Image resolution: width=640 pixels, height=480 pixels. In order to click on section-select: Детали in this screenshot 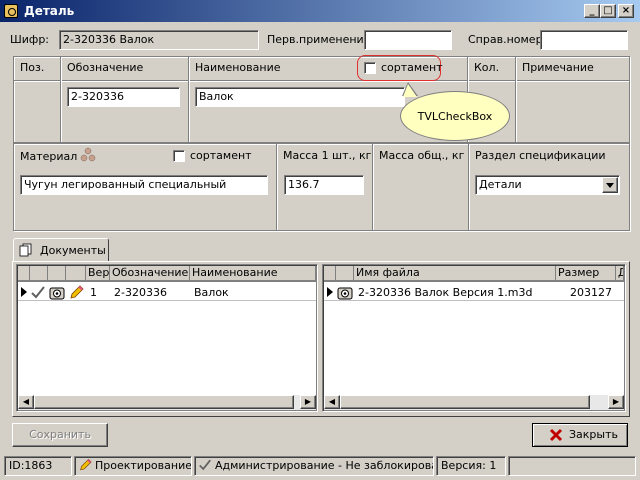, I will do `click(547, 185)`.